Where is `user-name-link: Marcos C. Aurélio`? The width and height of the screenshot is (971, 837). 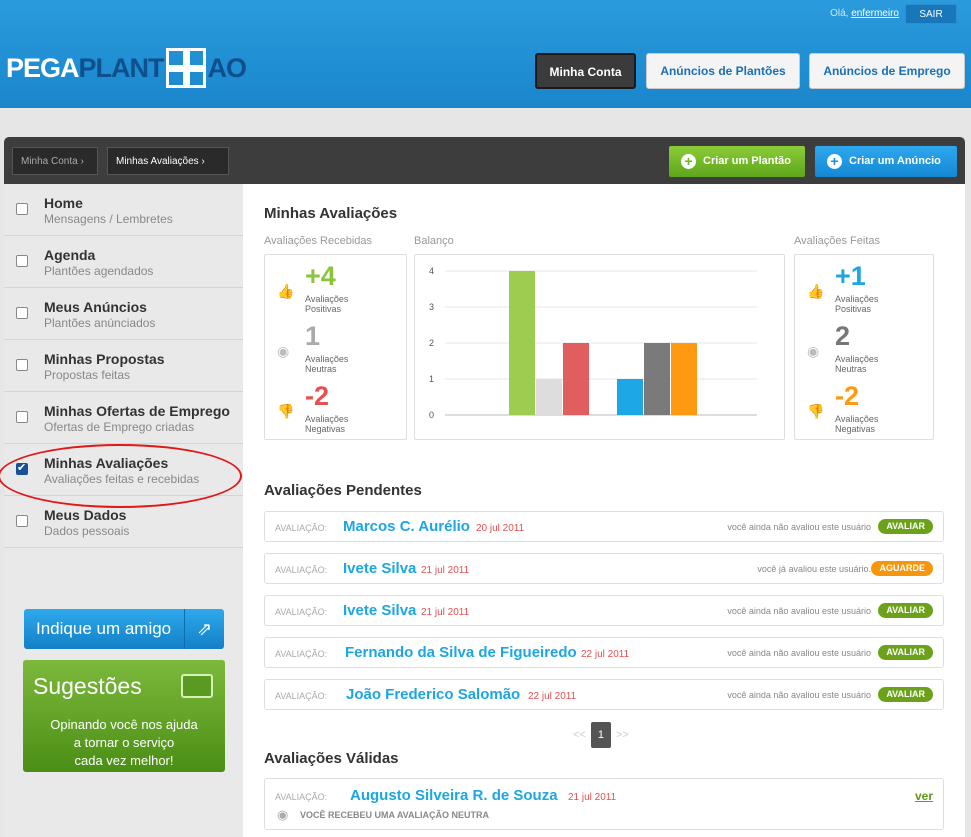
user-name-link: Marcos C. Aurélio is located at coordinates (406, 526).